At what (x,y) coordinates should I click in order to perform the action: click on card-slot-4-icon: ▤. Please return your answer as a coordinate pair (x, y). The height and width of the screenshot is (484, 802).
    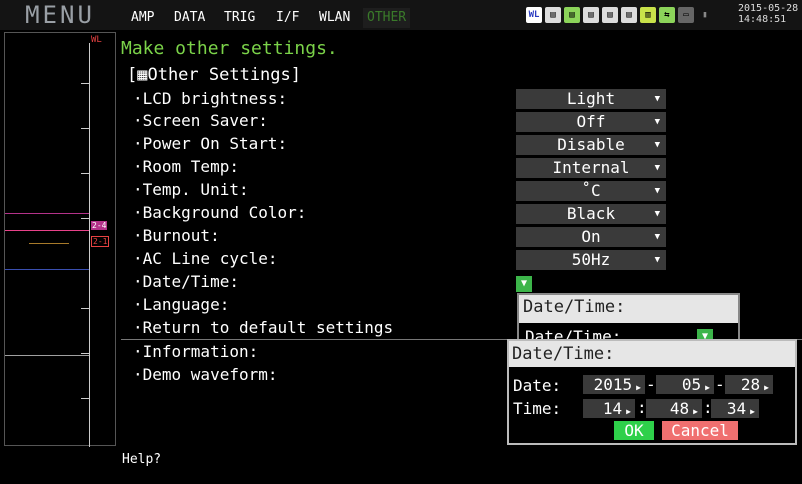
    Looking at the image, I should click on (610, 15).